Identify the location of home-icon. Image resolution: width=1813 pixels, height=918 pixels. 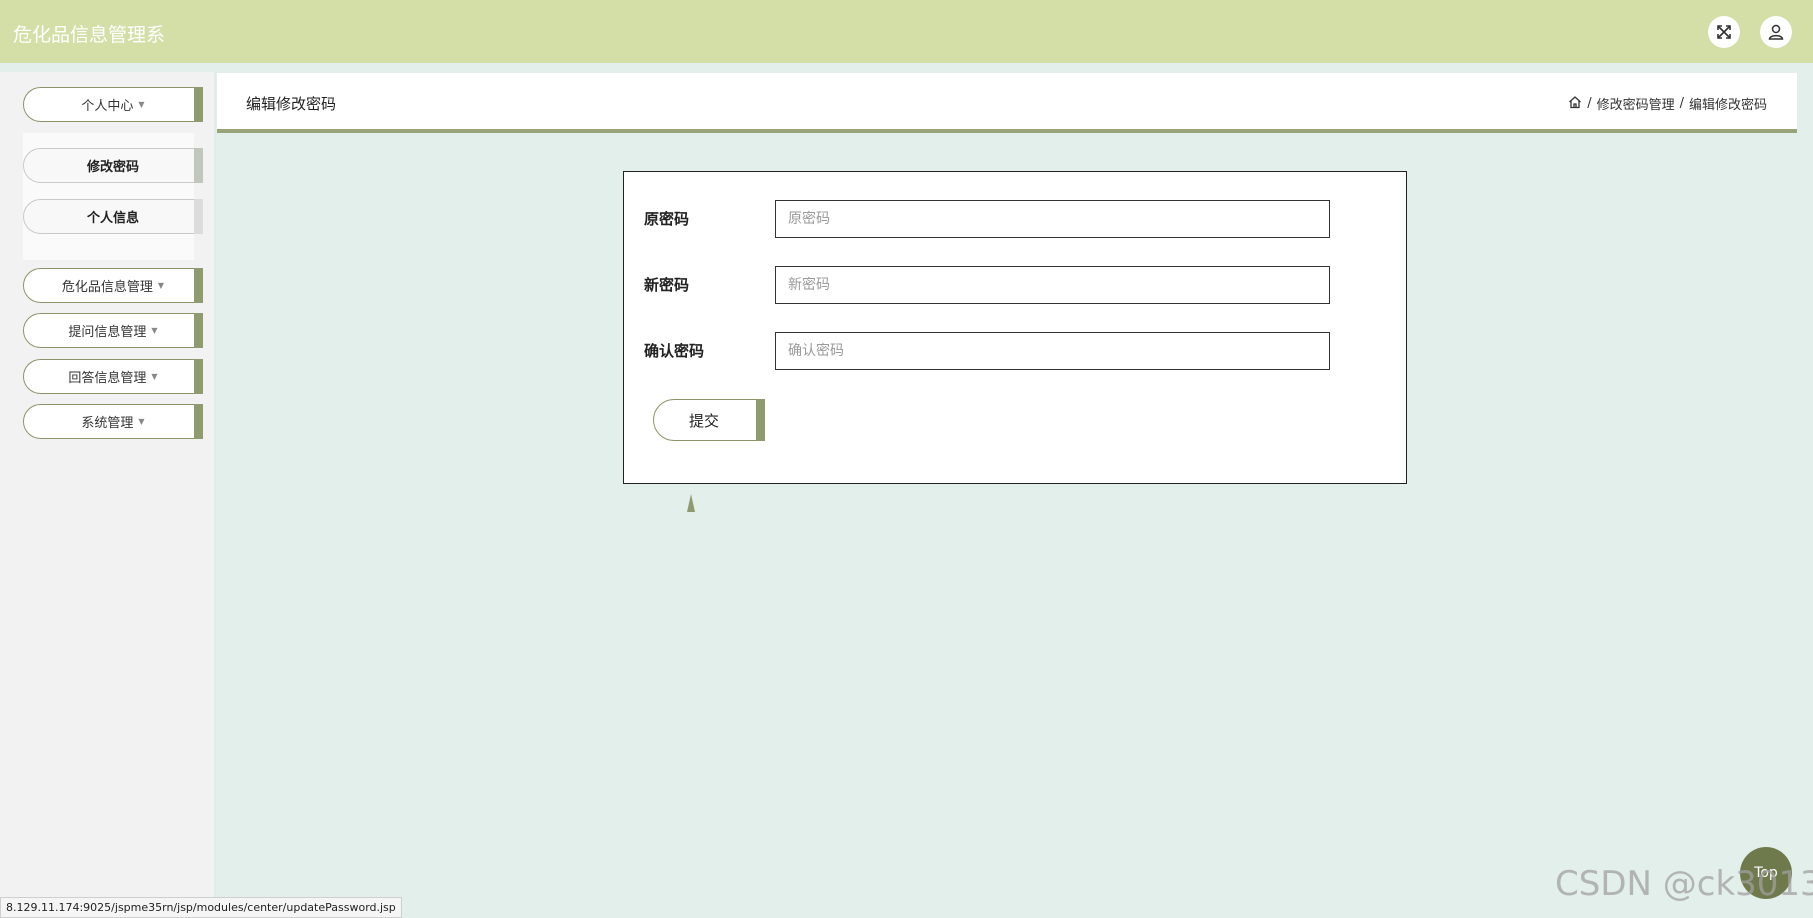
(1575, 104).